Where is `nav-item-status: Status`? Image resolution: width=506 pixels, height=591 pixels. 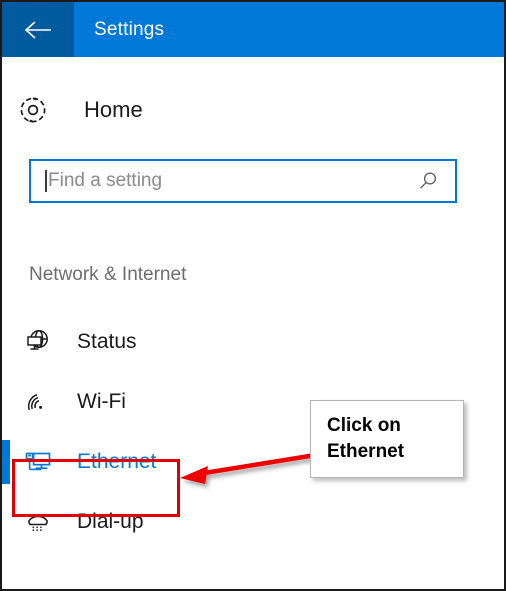 nav-item-status: Status is located at coordinates (253, 342).